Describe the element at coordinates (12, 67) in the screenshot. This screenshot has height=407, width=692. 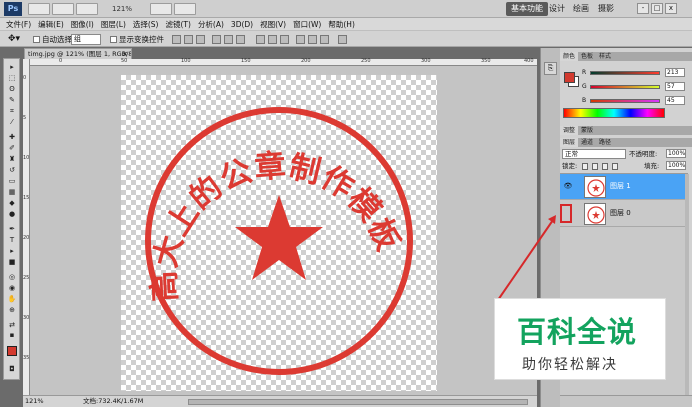
I see `move-tool-icon: ▸` at that location.